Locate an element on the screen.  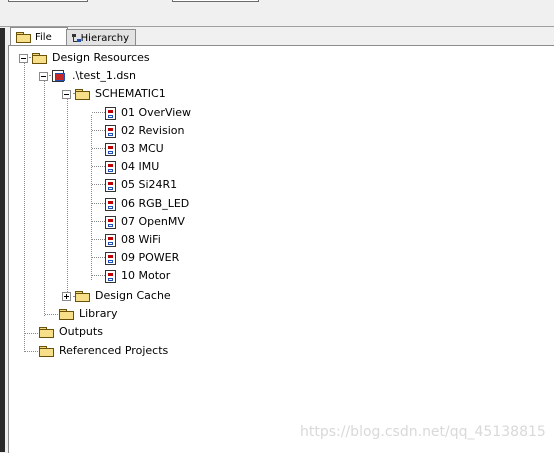
tree-item-label: Outputs is located at coordinates (81, 331).